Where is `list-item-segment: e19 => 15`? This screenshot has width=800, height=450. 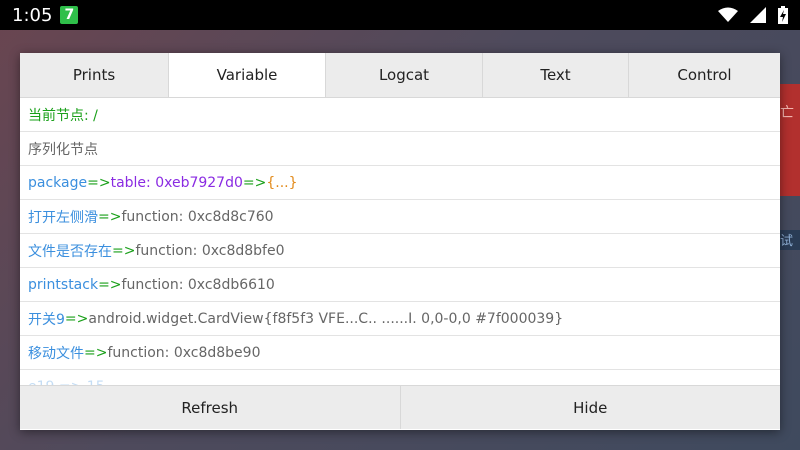
list-item-segment: e19 => 15 is located at coordinates (66, 382).